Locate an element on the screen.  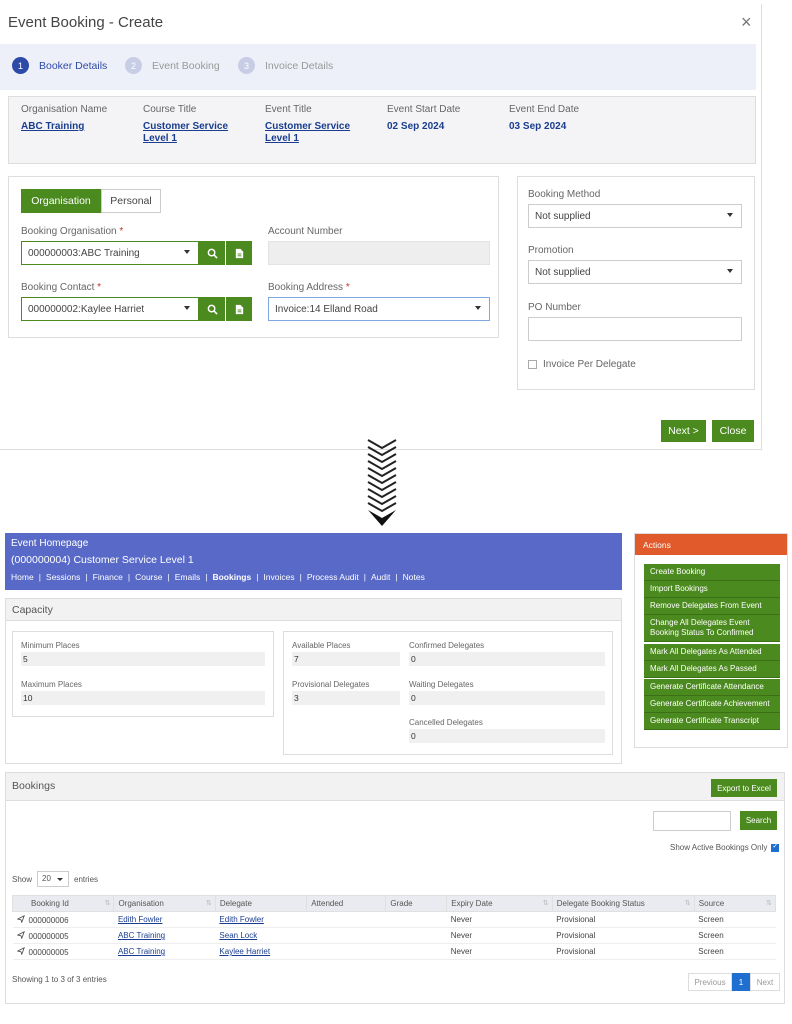
booking-id-cell: 000000005 is located at coordinates (63, 935).